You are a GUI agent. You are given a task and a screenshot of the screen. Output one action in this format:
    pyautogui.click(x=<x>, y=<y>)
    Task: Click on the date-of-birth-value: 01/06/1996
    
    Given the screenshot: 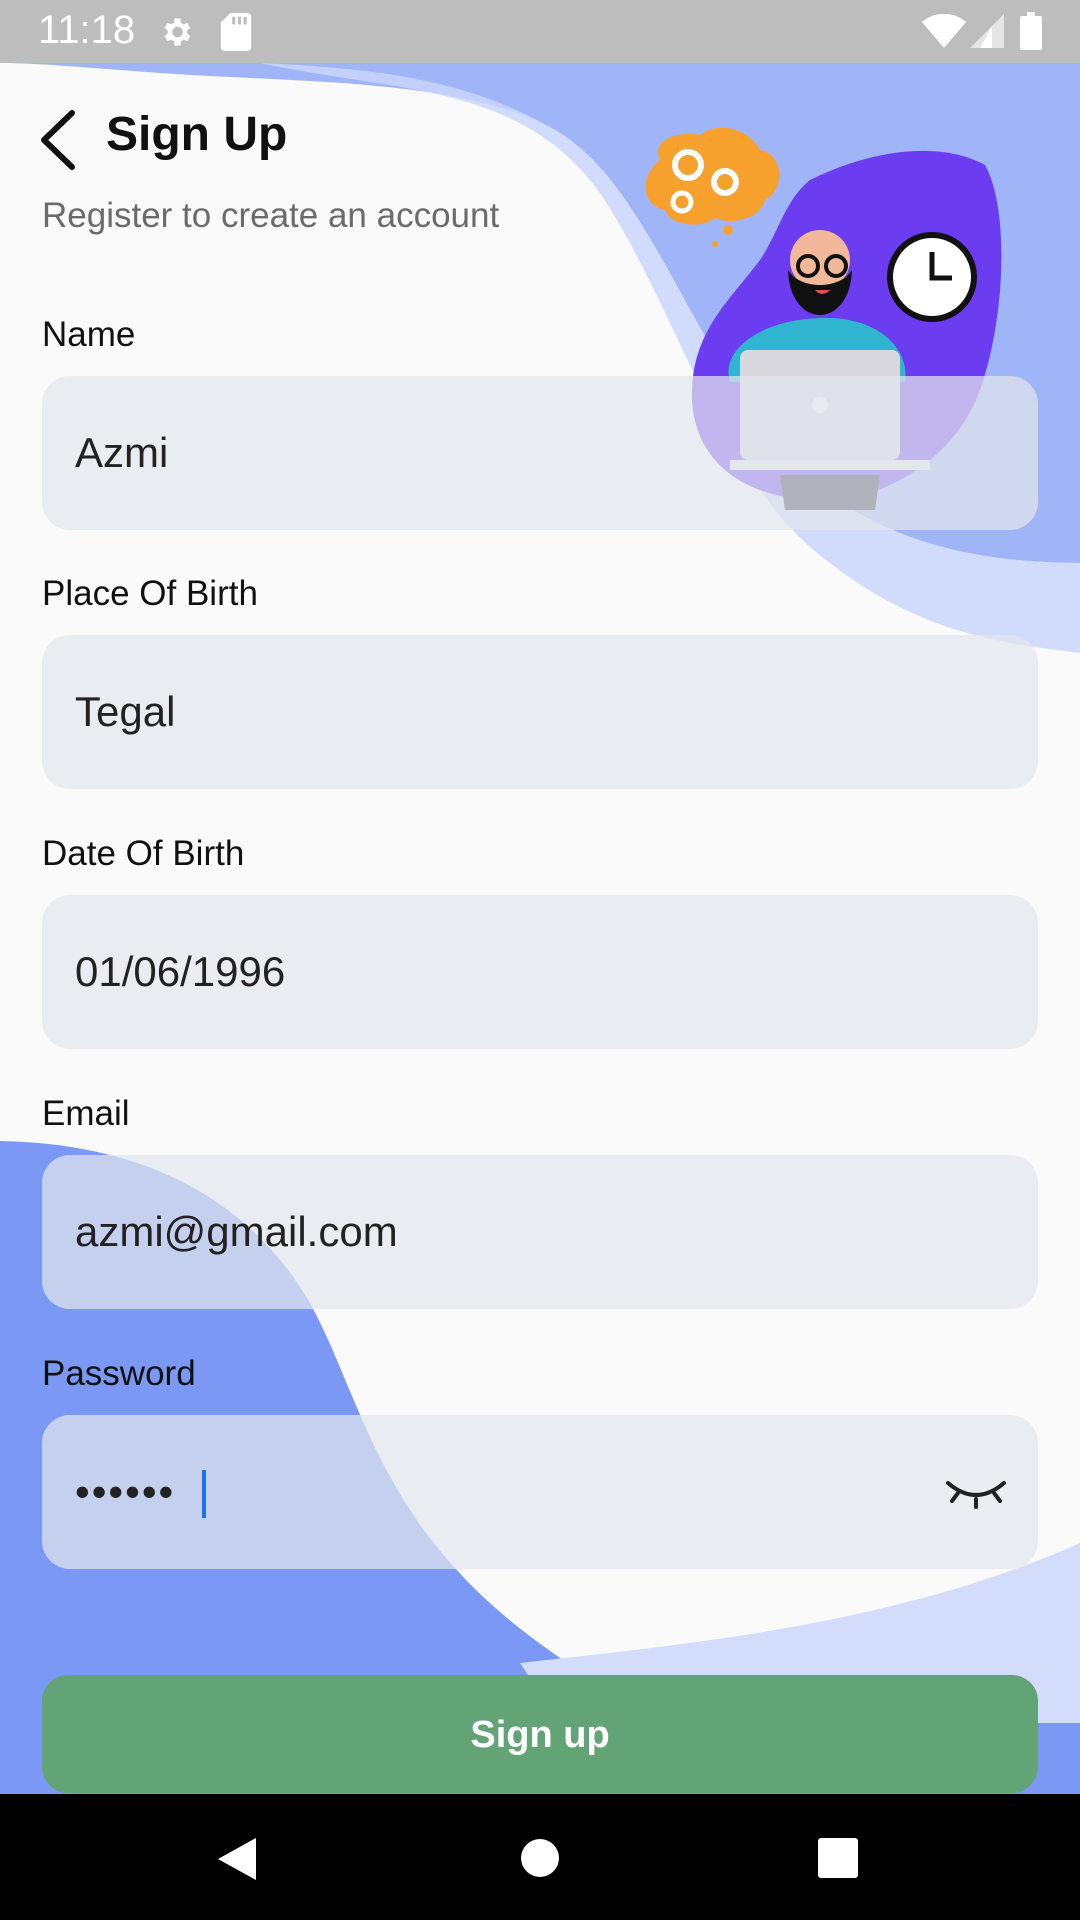 What is the action you would take?
    pyautogui.click(x=180, y=971)
    